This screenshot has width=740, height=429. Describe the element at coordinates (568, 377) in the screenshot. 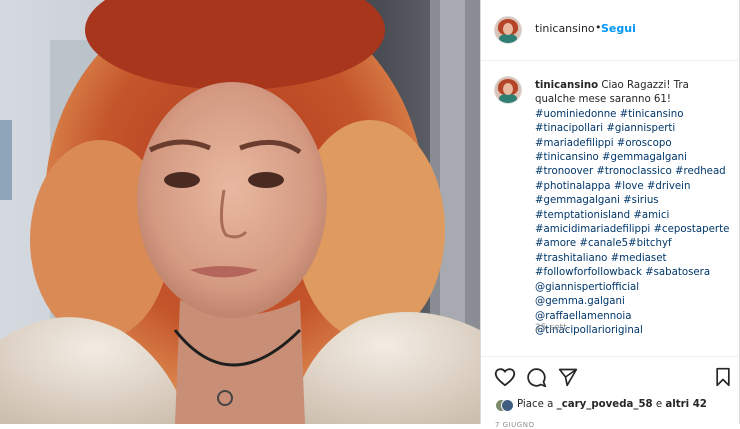

I see `paper-plane-icon` at that location.